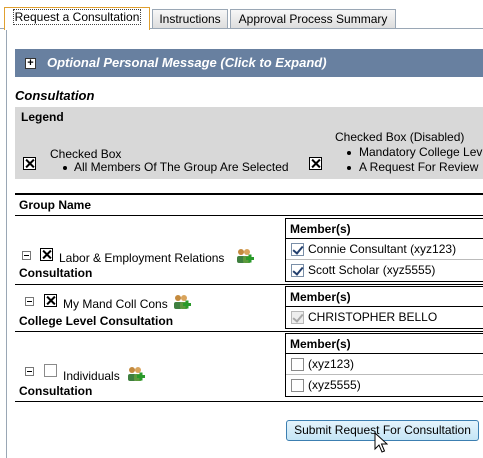 The image size is (483, 458). What do you see at coordinates (297, 317) in the screenshot?
I see `member-checkbox-disabled` at bounding box center [297, 317].